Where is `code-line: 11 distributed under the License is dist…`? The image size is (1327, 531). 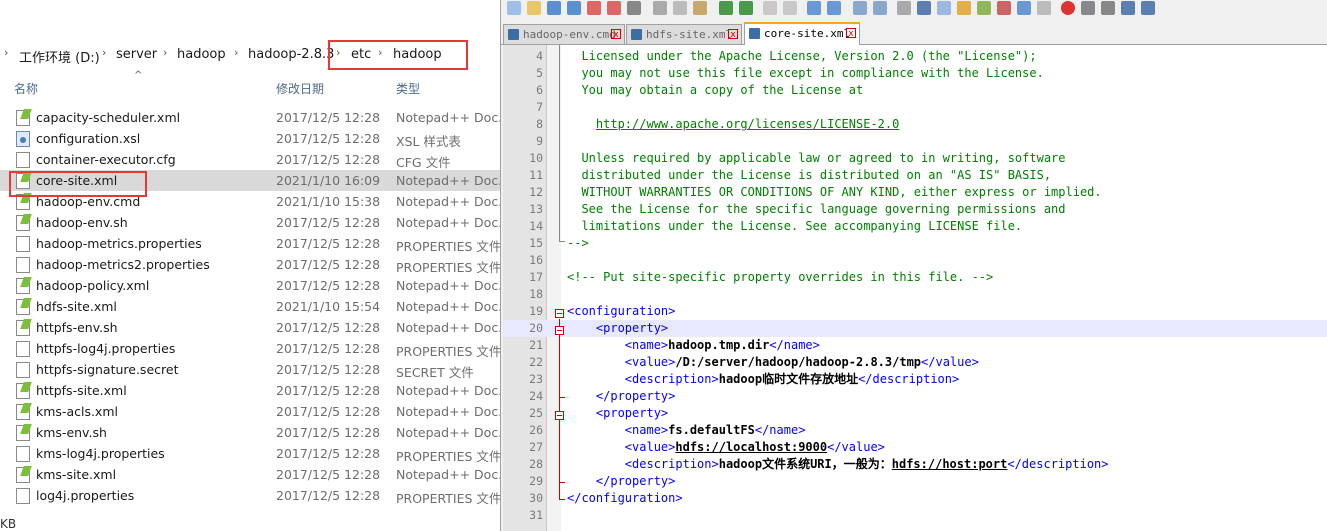
code-line: 11 distributed under the License is dist… is located at coordinates (915, 175).